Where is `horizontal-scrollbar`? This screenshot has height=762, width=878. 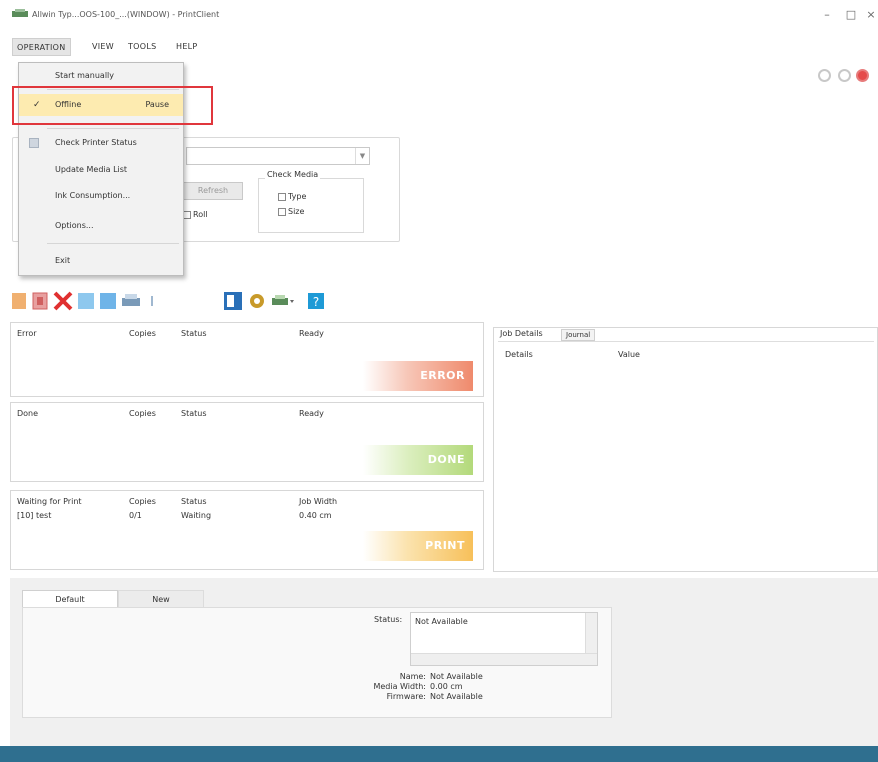
horizontal-scrollbar is located at coordinates (504, 659).